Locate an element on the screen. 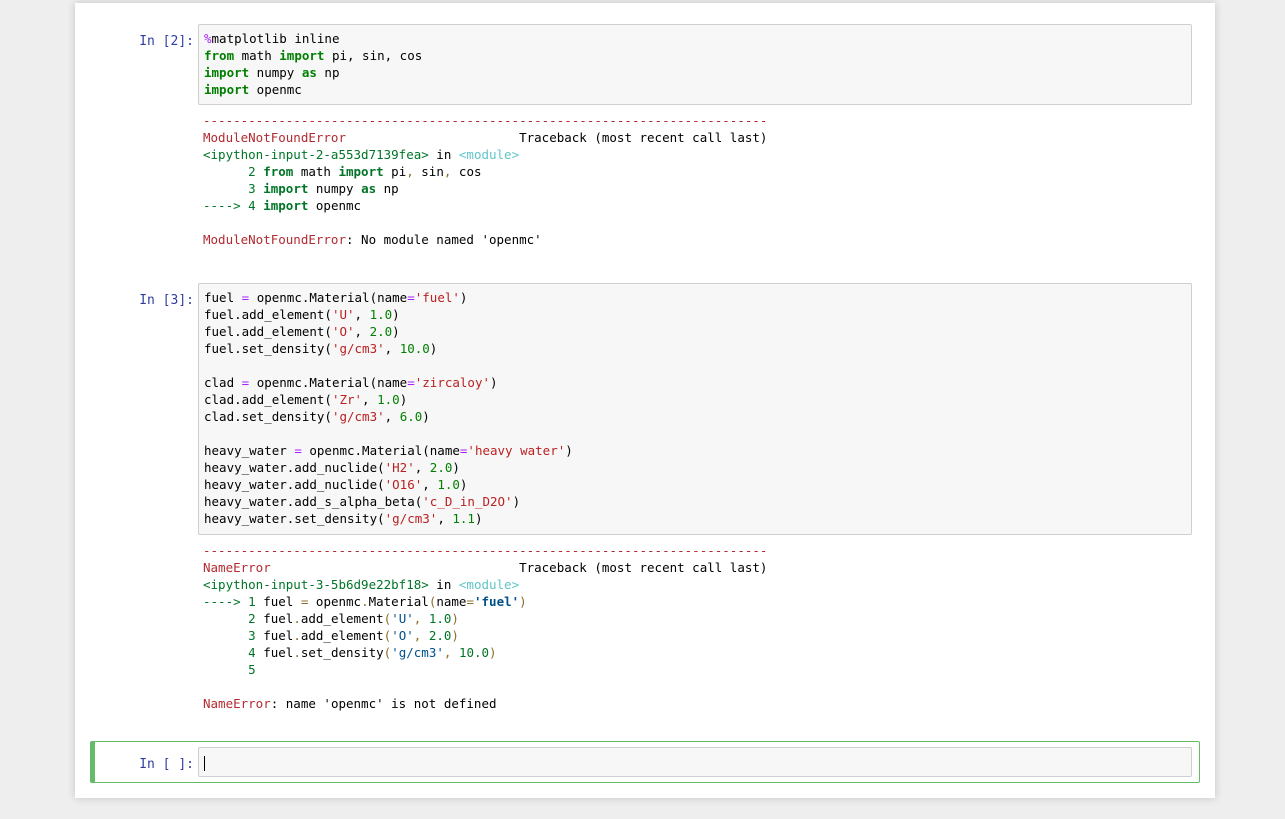 The image size is (1285, 819). code-line: NameError: name 'openmc' is not defined is located at coordinates (698, 703).